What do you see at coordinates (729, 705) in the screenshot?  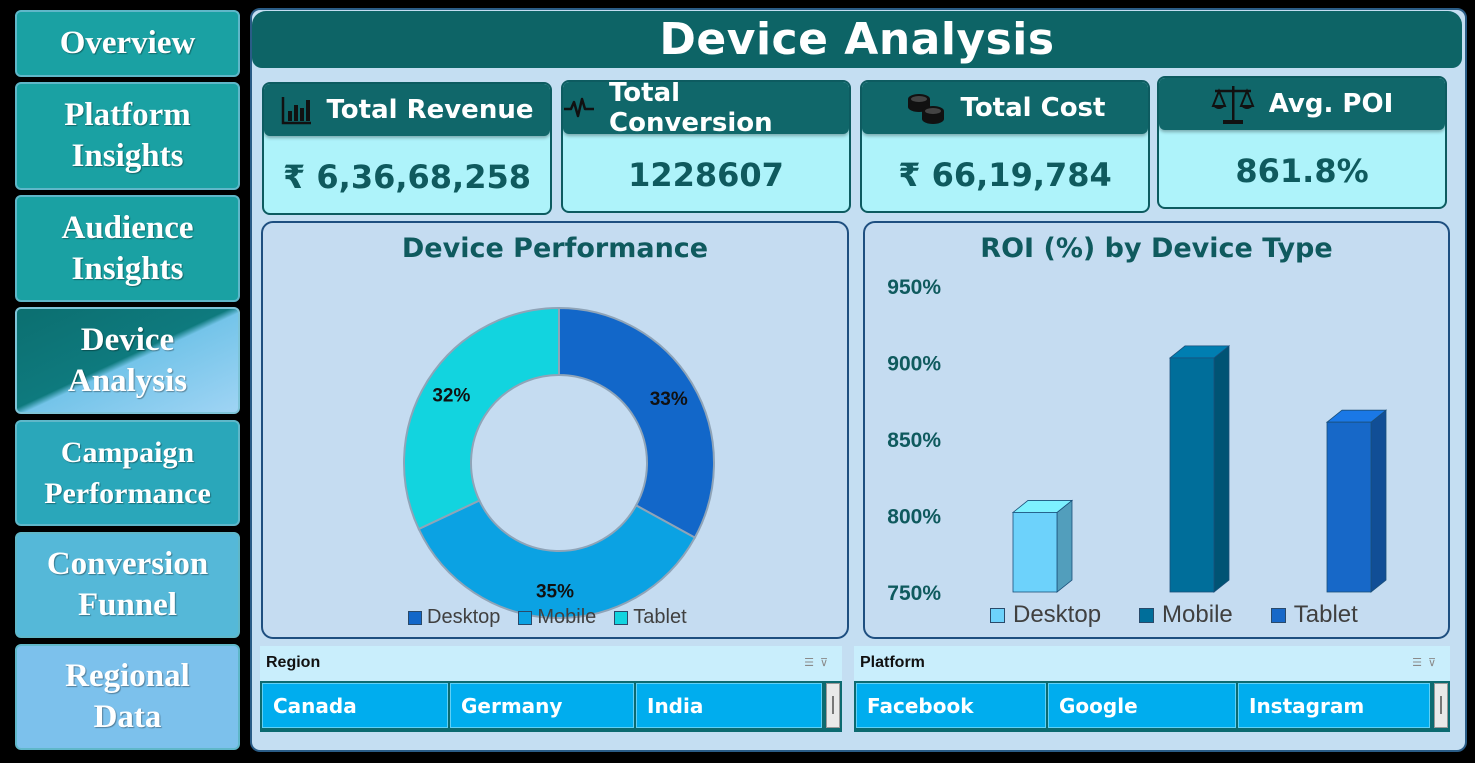 I see `slicer-option-india: India` at bounding box center [729, 705].